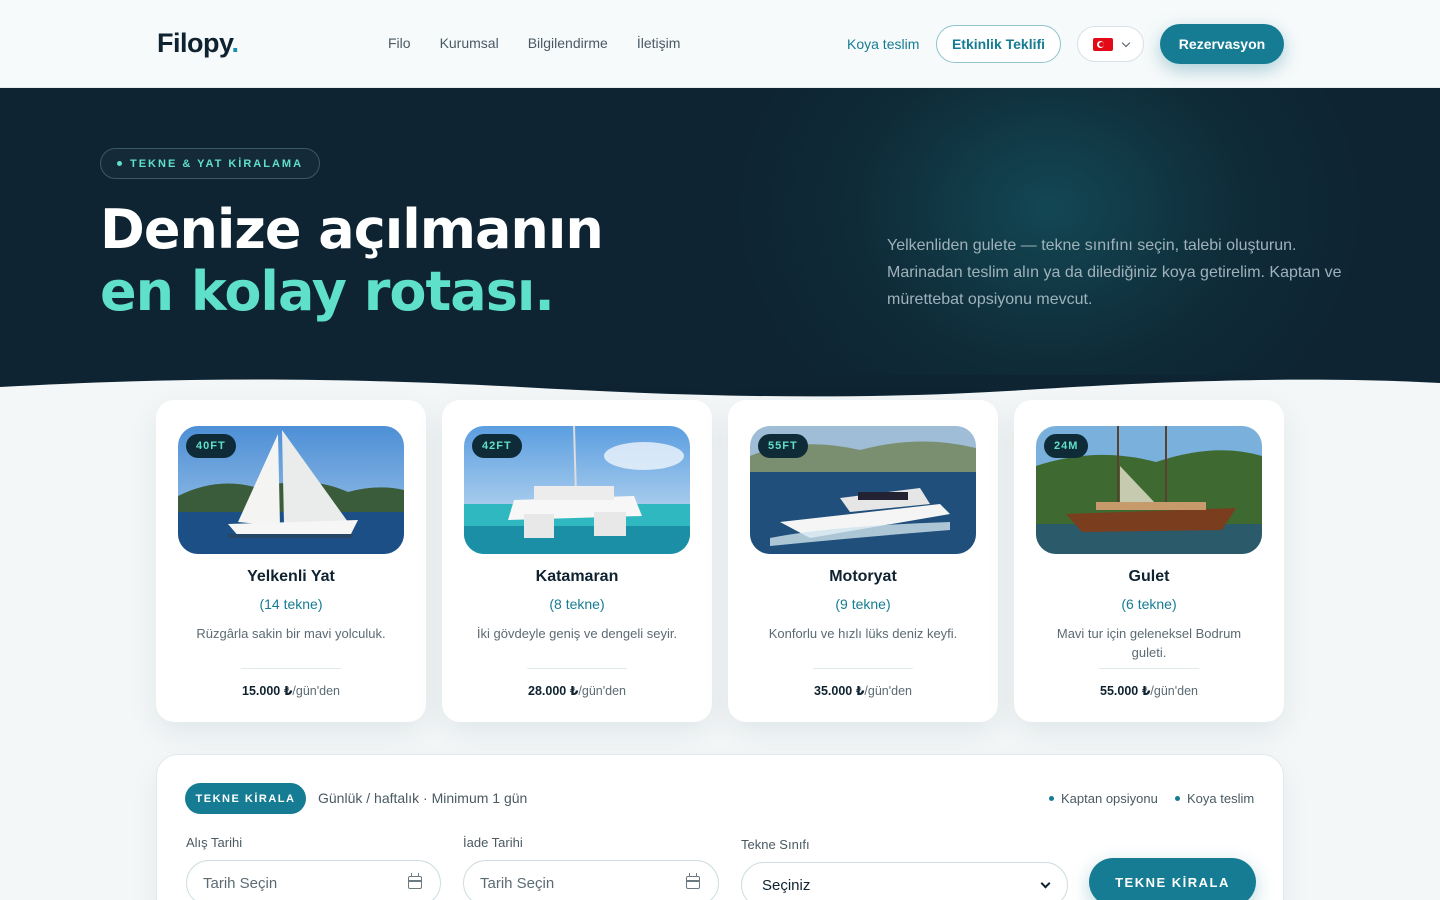 The height and width of the screenshot is (900, 1440). I want to click on card-title: Motoryat, so click(863, 576).